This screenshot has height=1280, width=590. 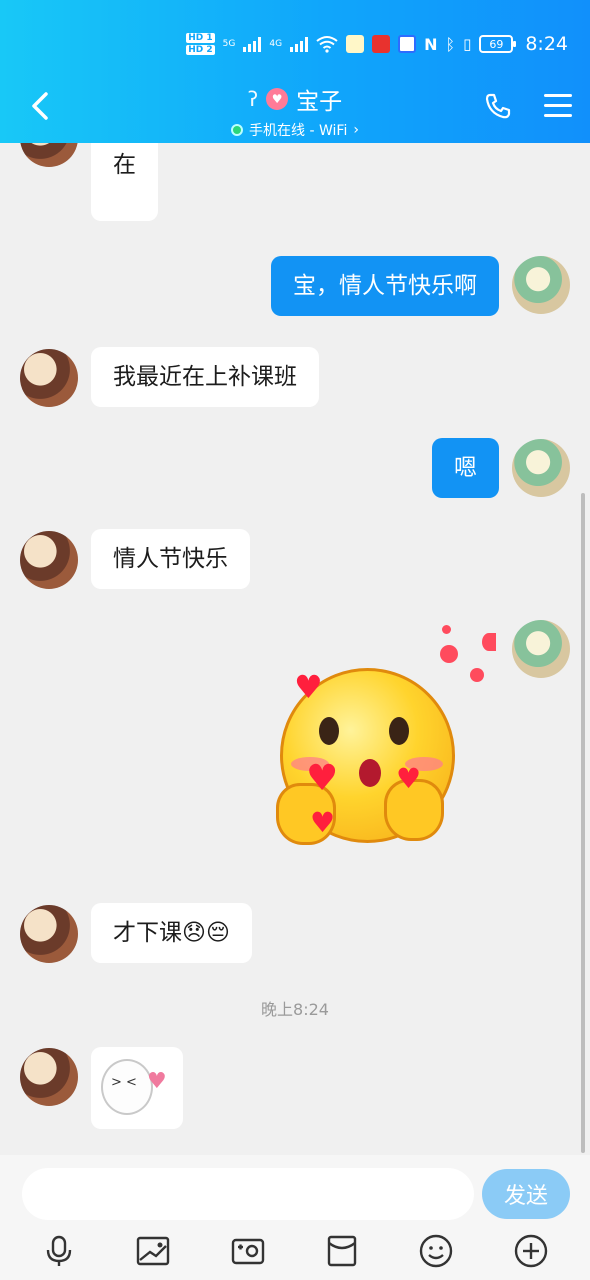 I want to click on signal1-icon, so click(x=252, y=44).